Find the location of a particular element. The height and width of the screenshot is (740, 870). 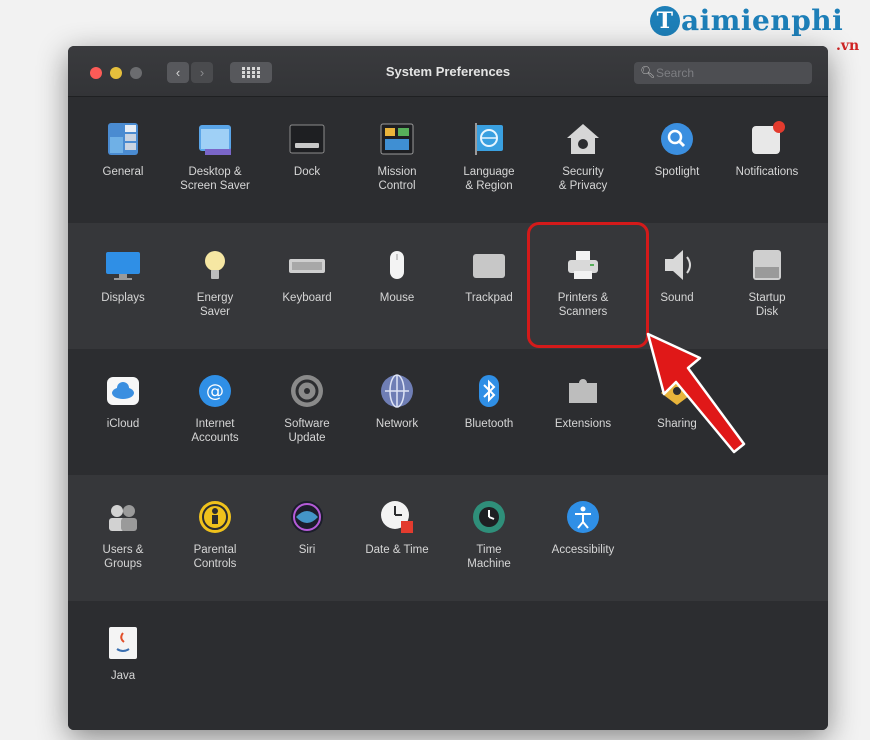

pref-java: Java is located at coordinates (123, 653).